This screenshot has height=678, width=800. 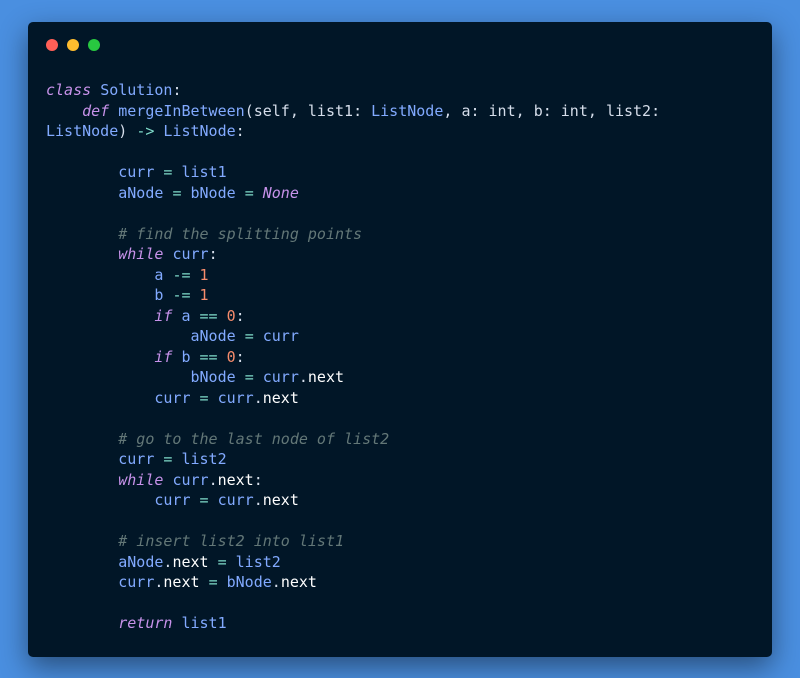 What do you see at coordinates (276, 582) in the screenshot?
I see `punctuation-token: .` at bounding box center [276, 582].